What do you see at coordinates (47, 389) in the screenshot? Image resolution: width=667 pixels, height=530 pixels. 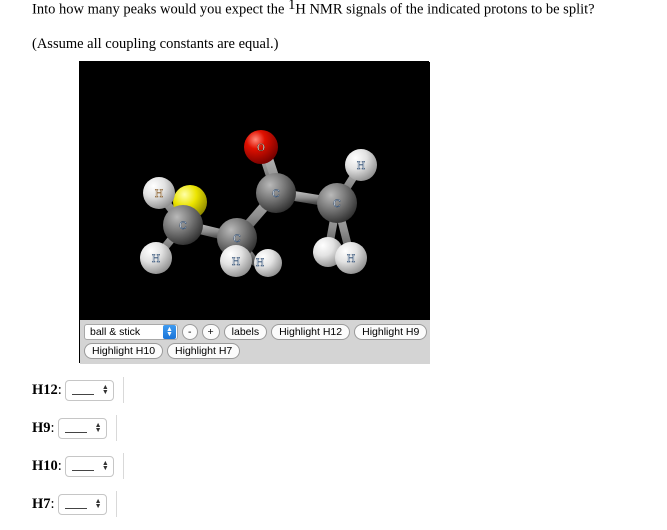 I see `answer-label-h12: H12:` at bounding box center [47, 389].